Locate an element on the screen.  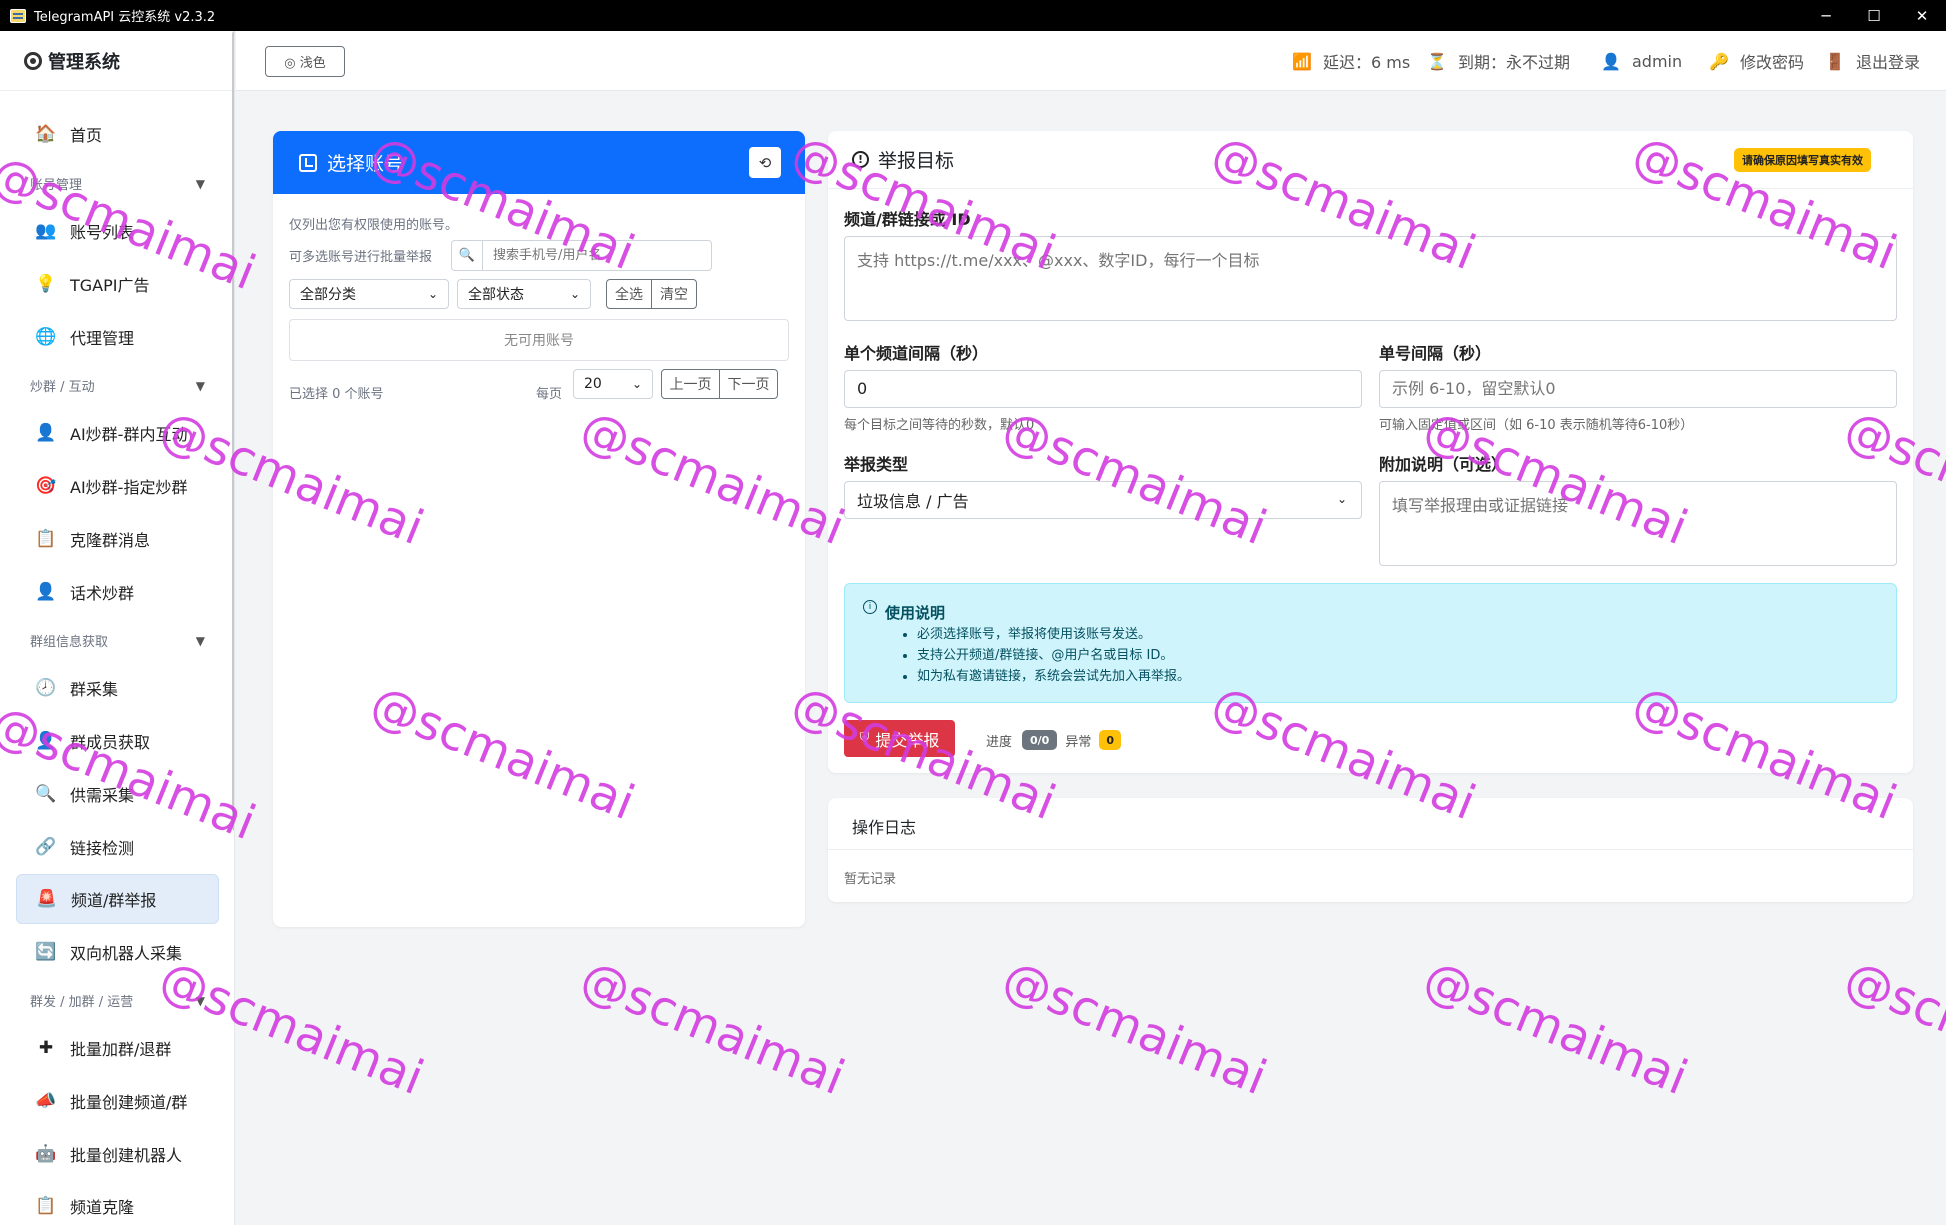
brand: 管理系统 is located at coordinates (117, 61).